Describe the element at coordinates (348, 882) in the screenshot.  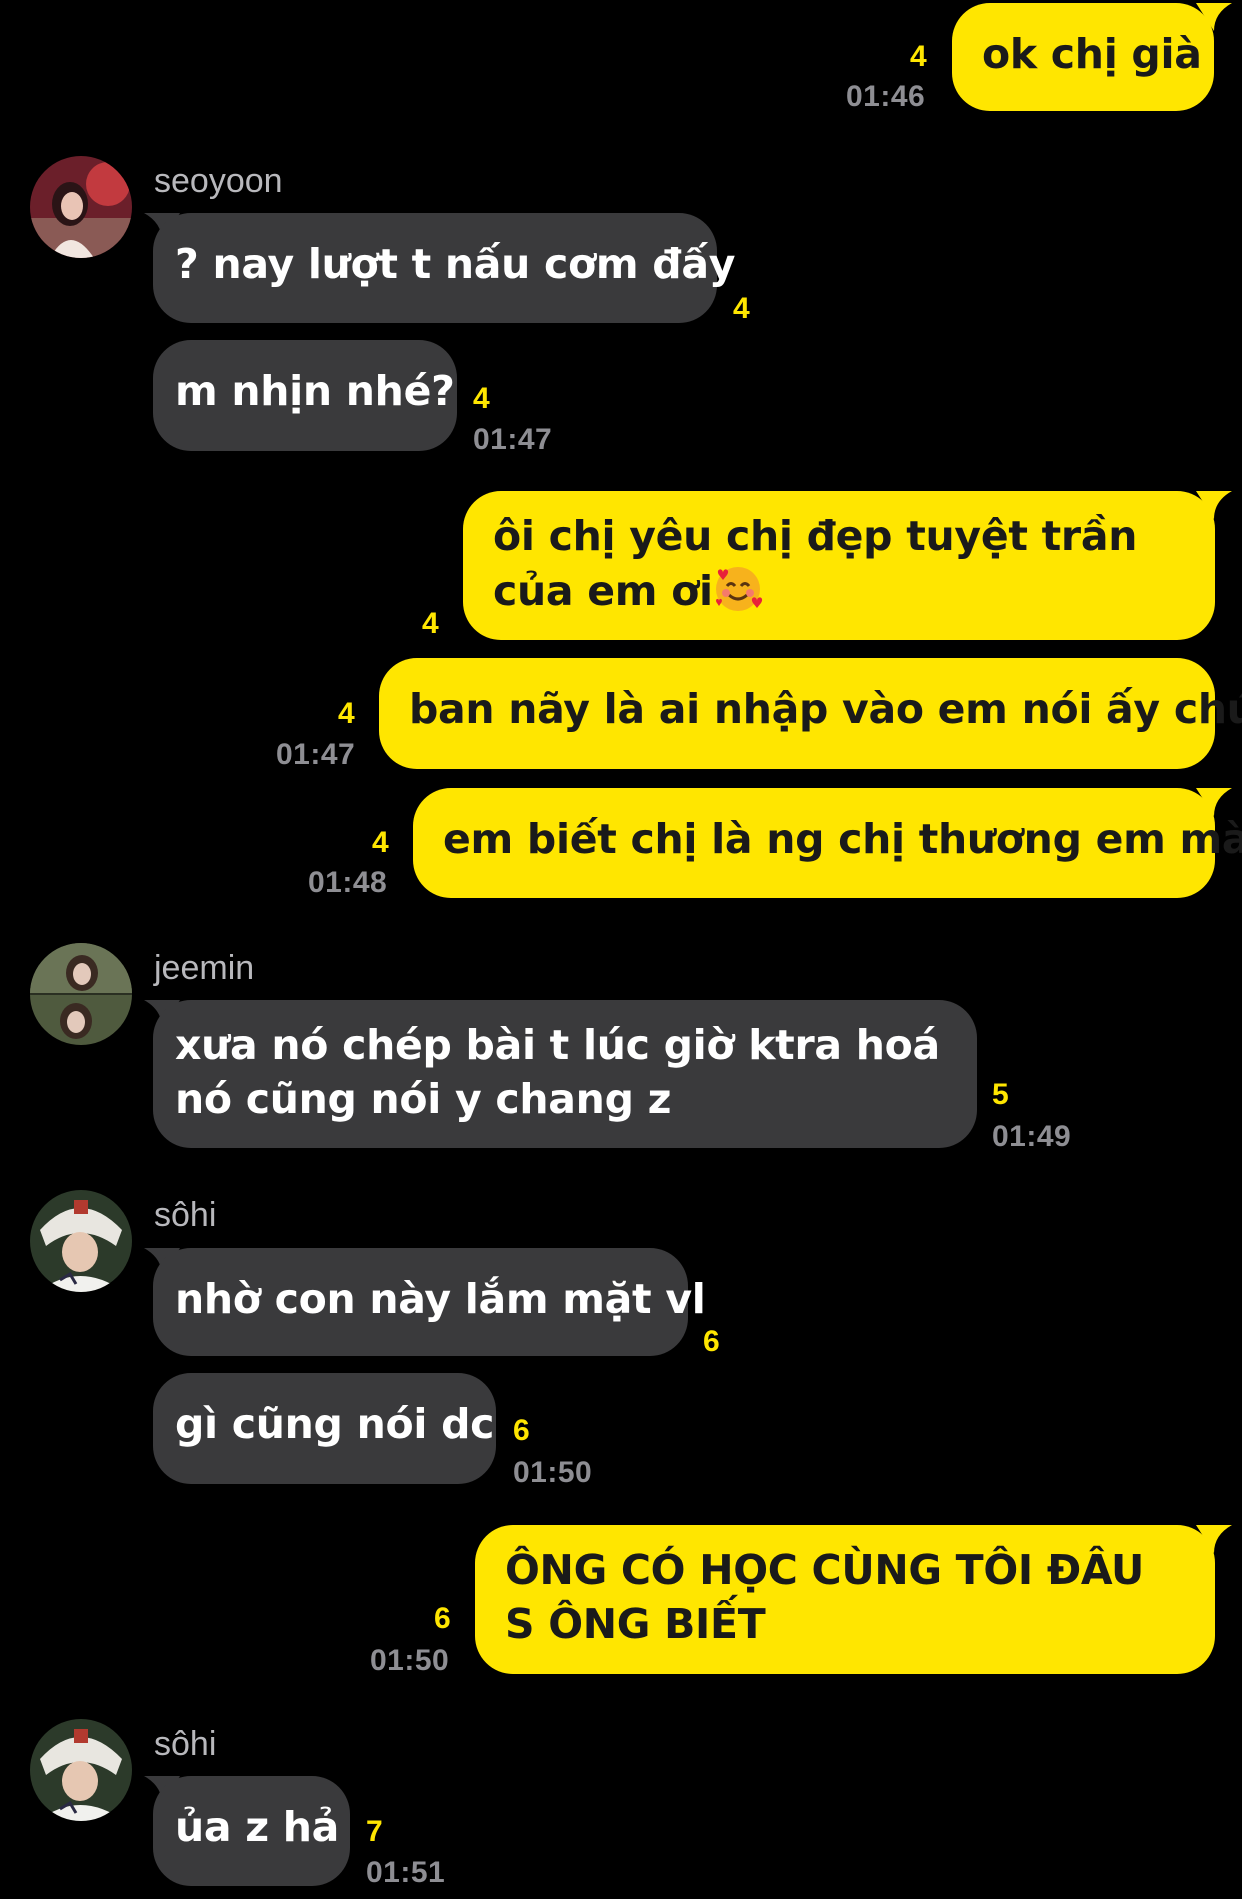
I see `message-timestamp: 01:48` at that location.